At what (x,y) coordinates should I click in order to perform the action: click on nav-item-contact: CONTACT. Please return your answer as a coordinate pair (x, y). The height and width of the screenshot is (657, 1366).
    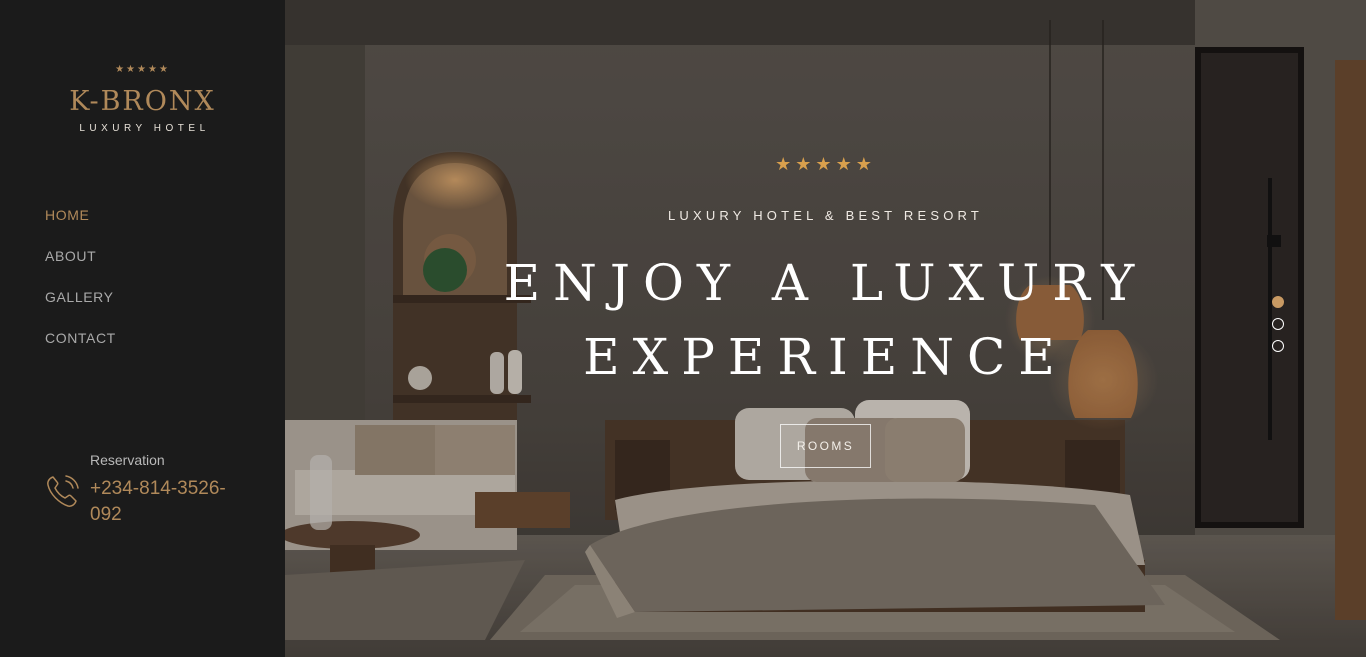
    Looking at the image, I should click on (80, 347).